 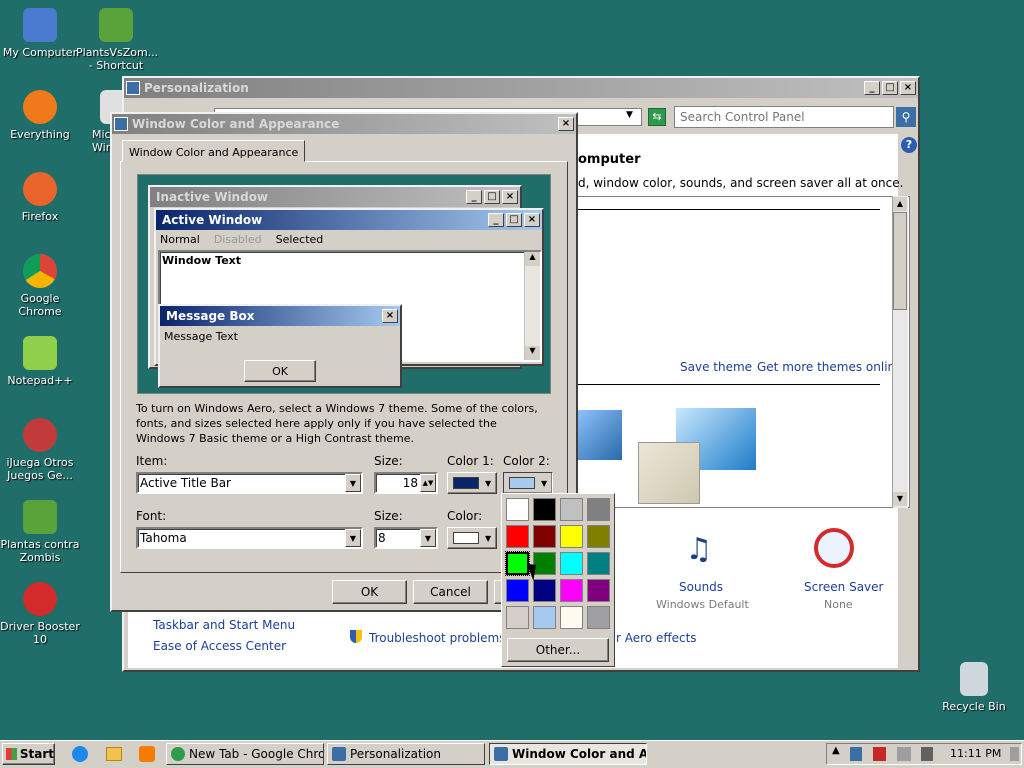 What do you see at coordinates (406, 483) in the screenshot?
I see `item-size-stepper: 18 ▲▼` at bounding box center [406, 483].